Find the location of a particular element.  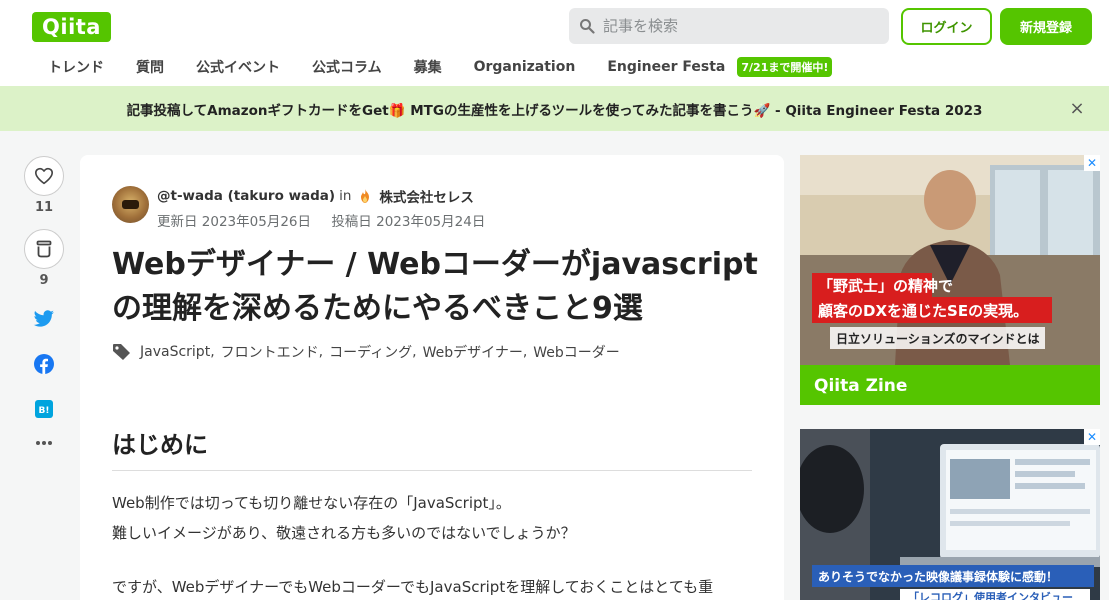

updated-date: 更新日 2023年05月26日 is located at coordinates (234, 222).